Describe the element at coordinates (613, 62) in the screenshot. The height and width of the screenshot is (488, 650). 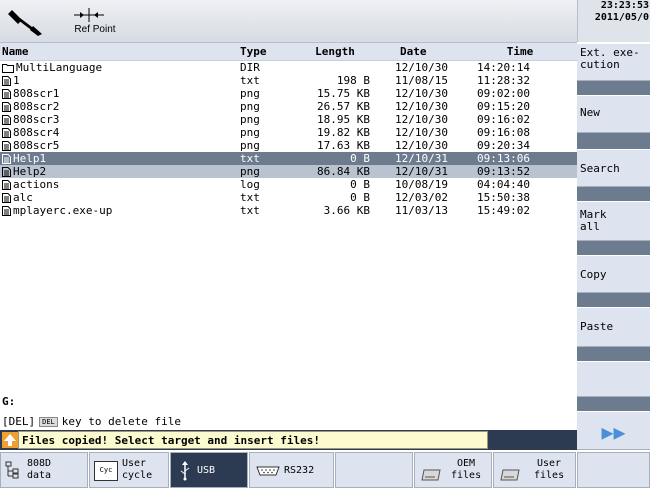
I see `softkey-ext-execution: Ext. exe- cution` at that location.